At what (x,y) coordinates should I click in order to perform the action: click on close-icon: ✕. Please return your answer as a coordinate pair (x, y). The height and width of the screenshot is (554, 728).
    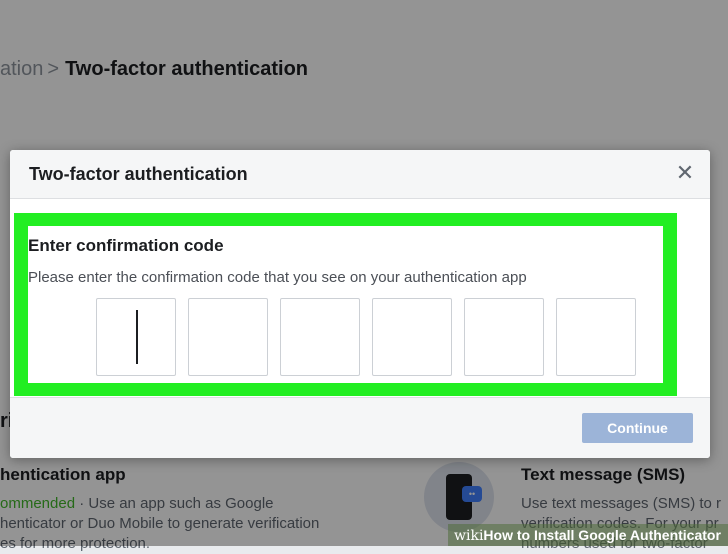
    Looking at the image, I should click on (685, 173).